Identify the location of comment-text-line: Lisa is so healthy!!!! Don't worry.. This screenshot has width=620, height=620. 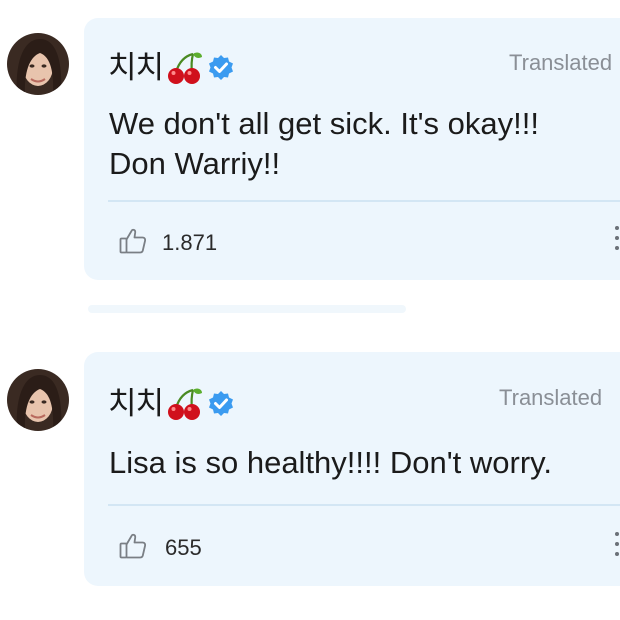
(330, 462).